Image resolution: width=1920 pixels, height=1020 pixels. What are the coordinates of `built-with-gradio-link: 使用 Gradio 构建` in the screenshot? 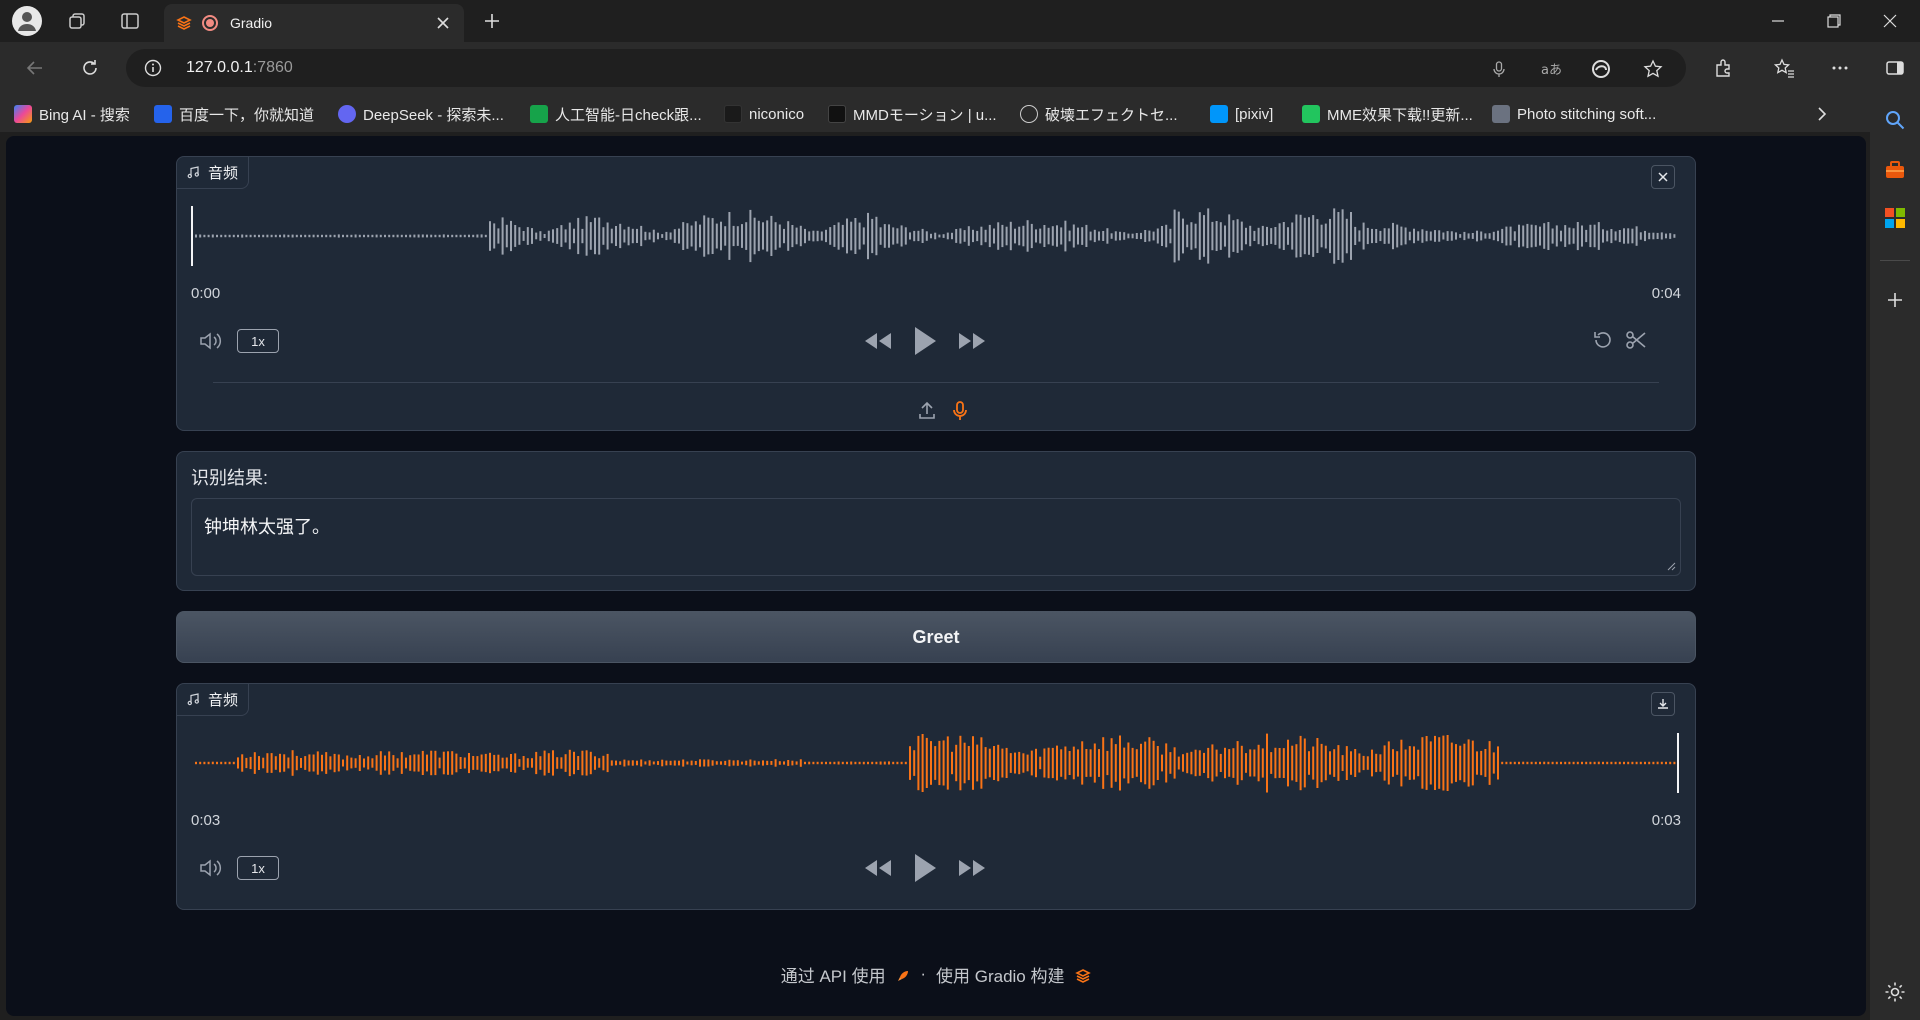 It's located at (1014, 974).